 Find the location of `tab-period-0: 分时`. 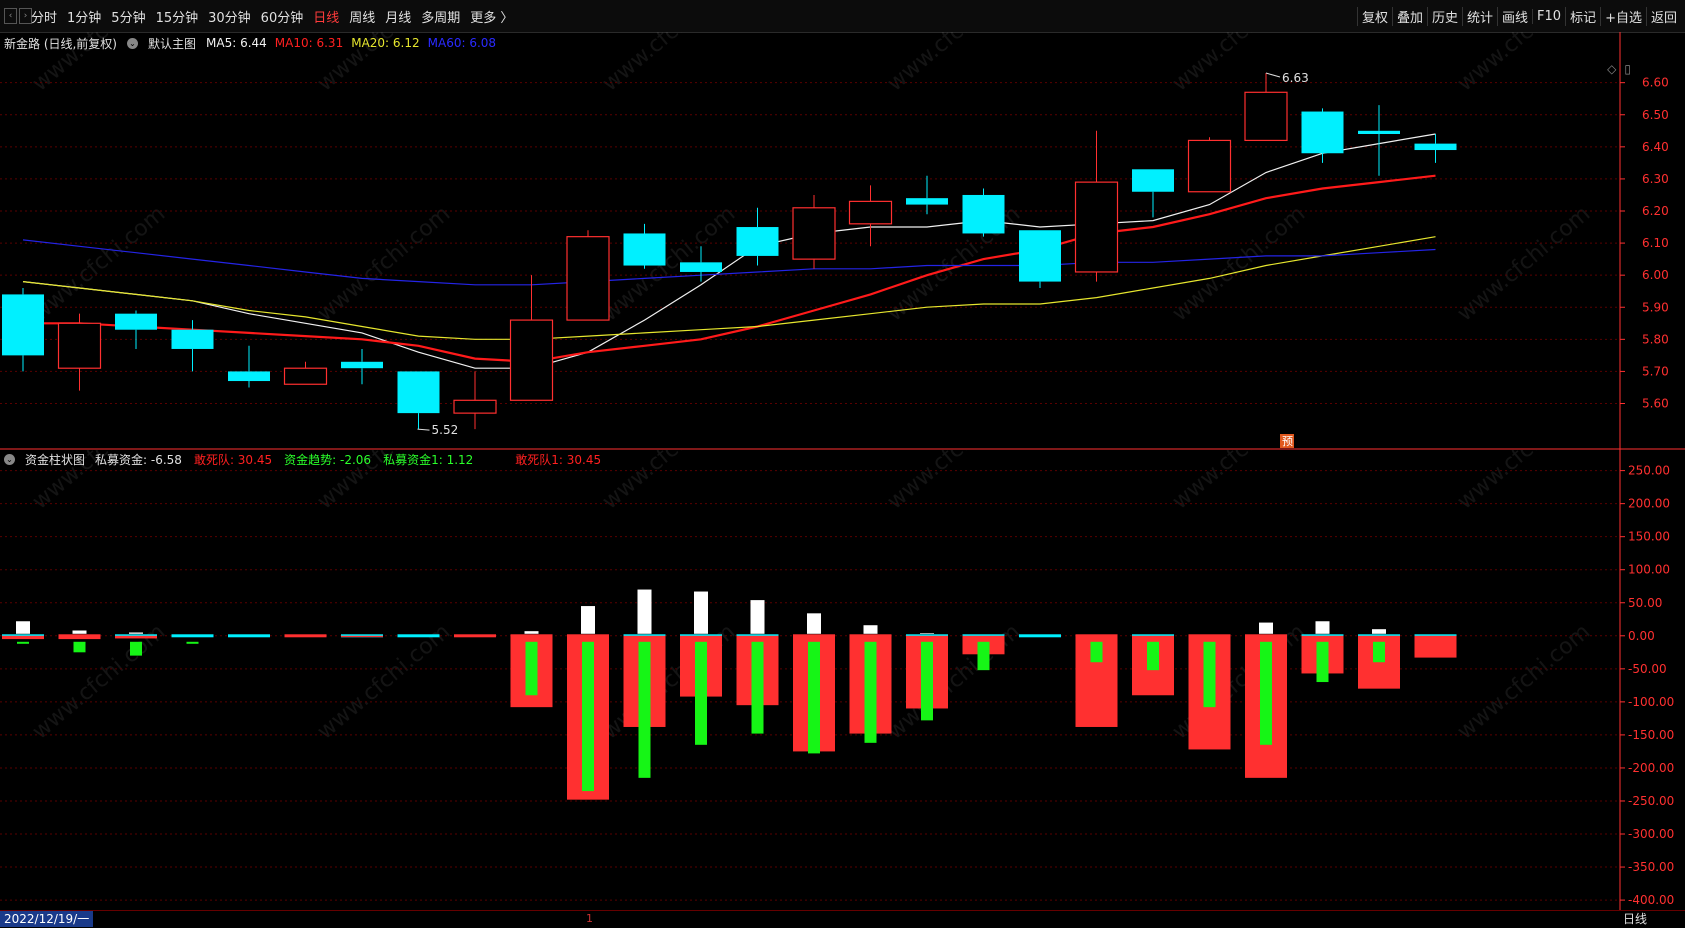

tab-period-0: 分时 is located at coordinates (44, 16).